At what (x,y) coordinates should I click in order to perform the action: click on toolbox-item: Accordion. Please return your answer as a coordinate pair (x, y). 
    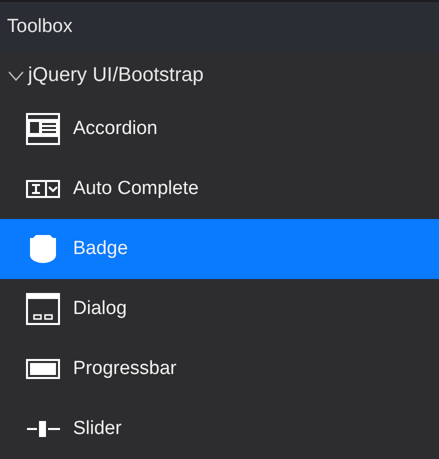
    Looking at the image, I should click on (219, 129).